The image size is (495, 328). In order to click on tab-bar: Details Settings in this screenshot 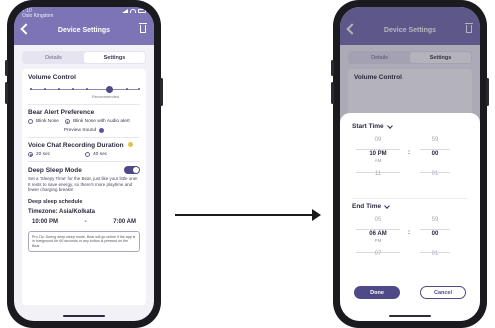, I will do `click(84, 57)`.